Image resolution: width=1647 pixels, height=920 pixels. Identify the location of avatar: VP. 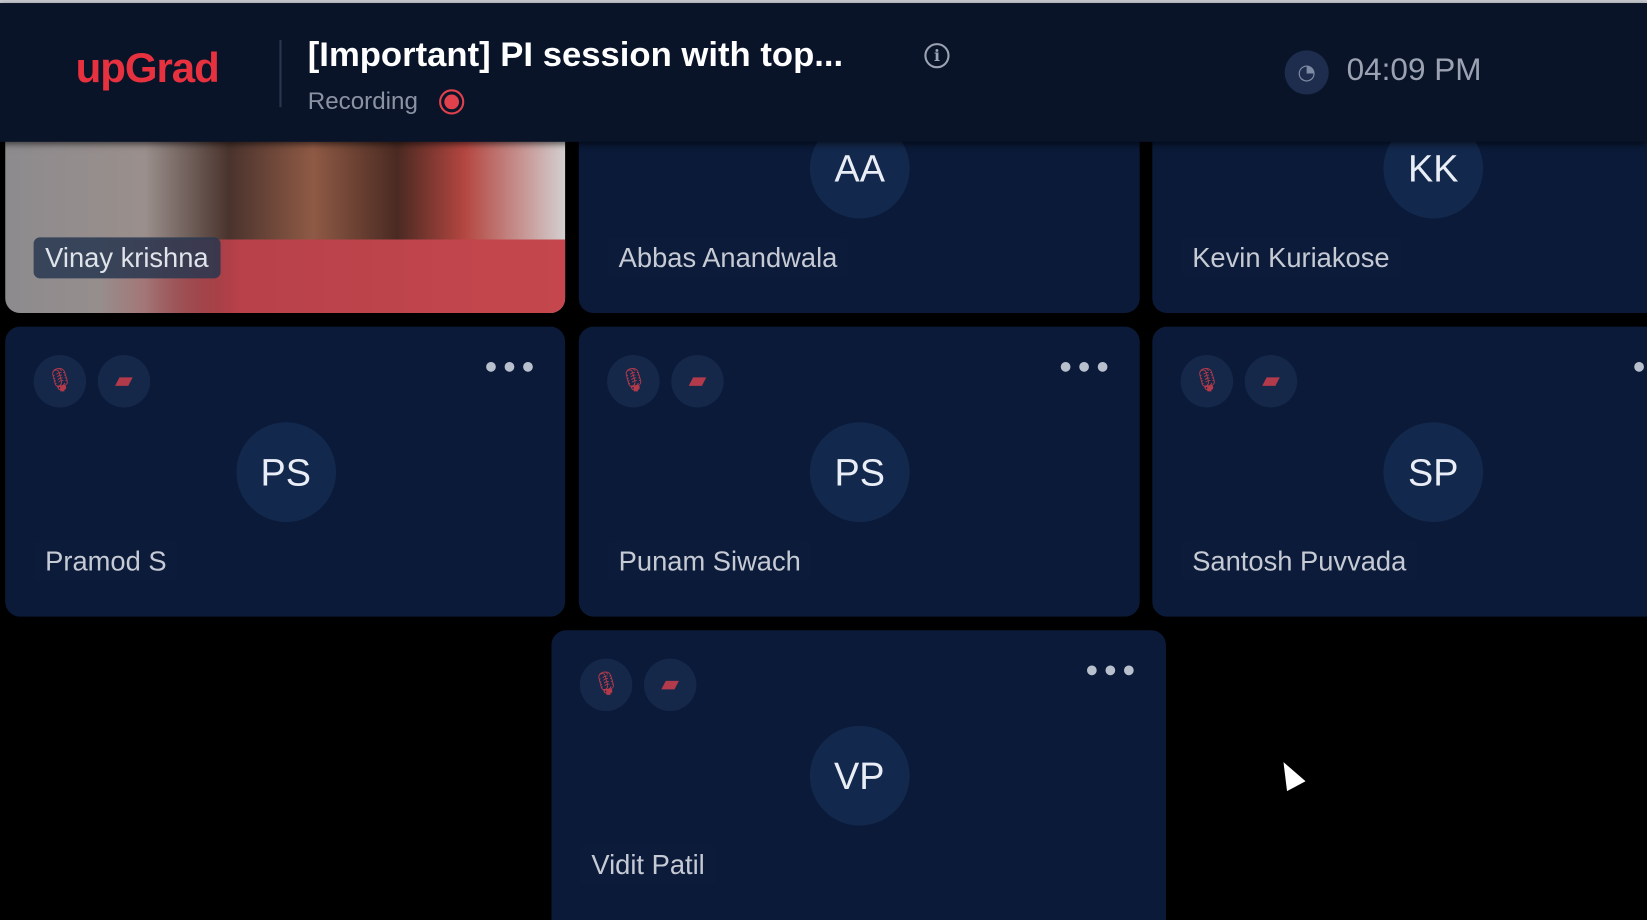
(859, 775).